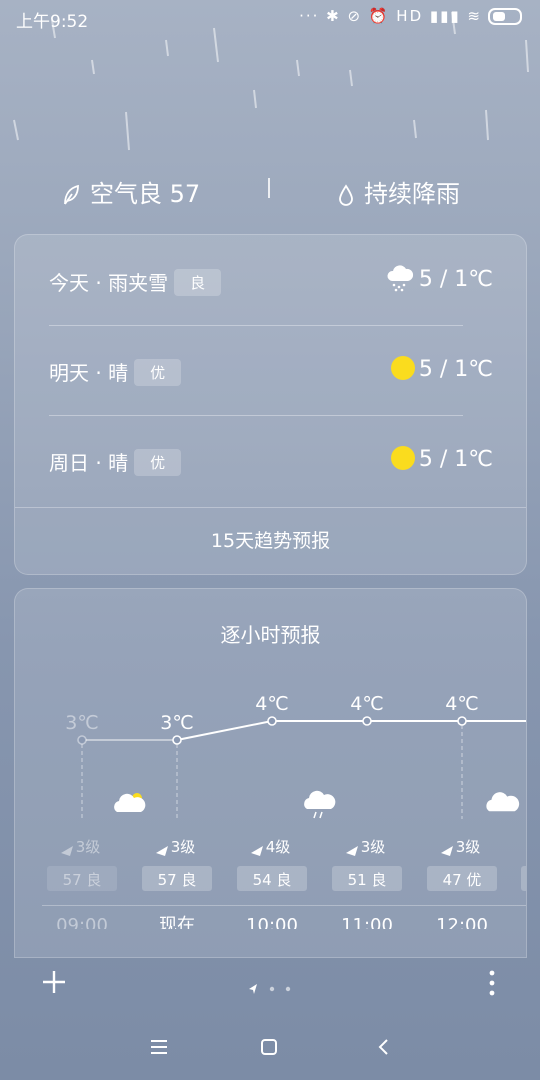 The height and width of the screenshot is (1080, 540). I want to click on weather-note-link: 持续降雨, so click(399, 191).